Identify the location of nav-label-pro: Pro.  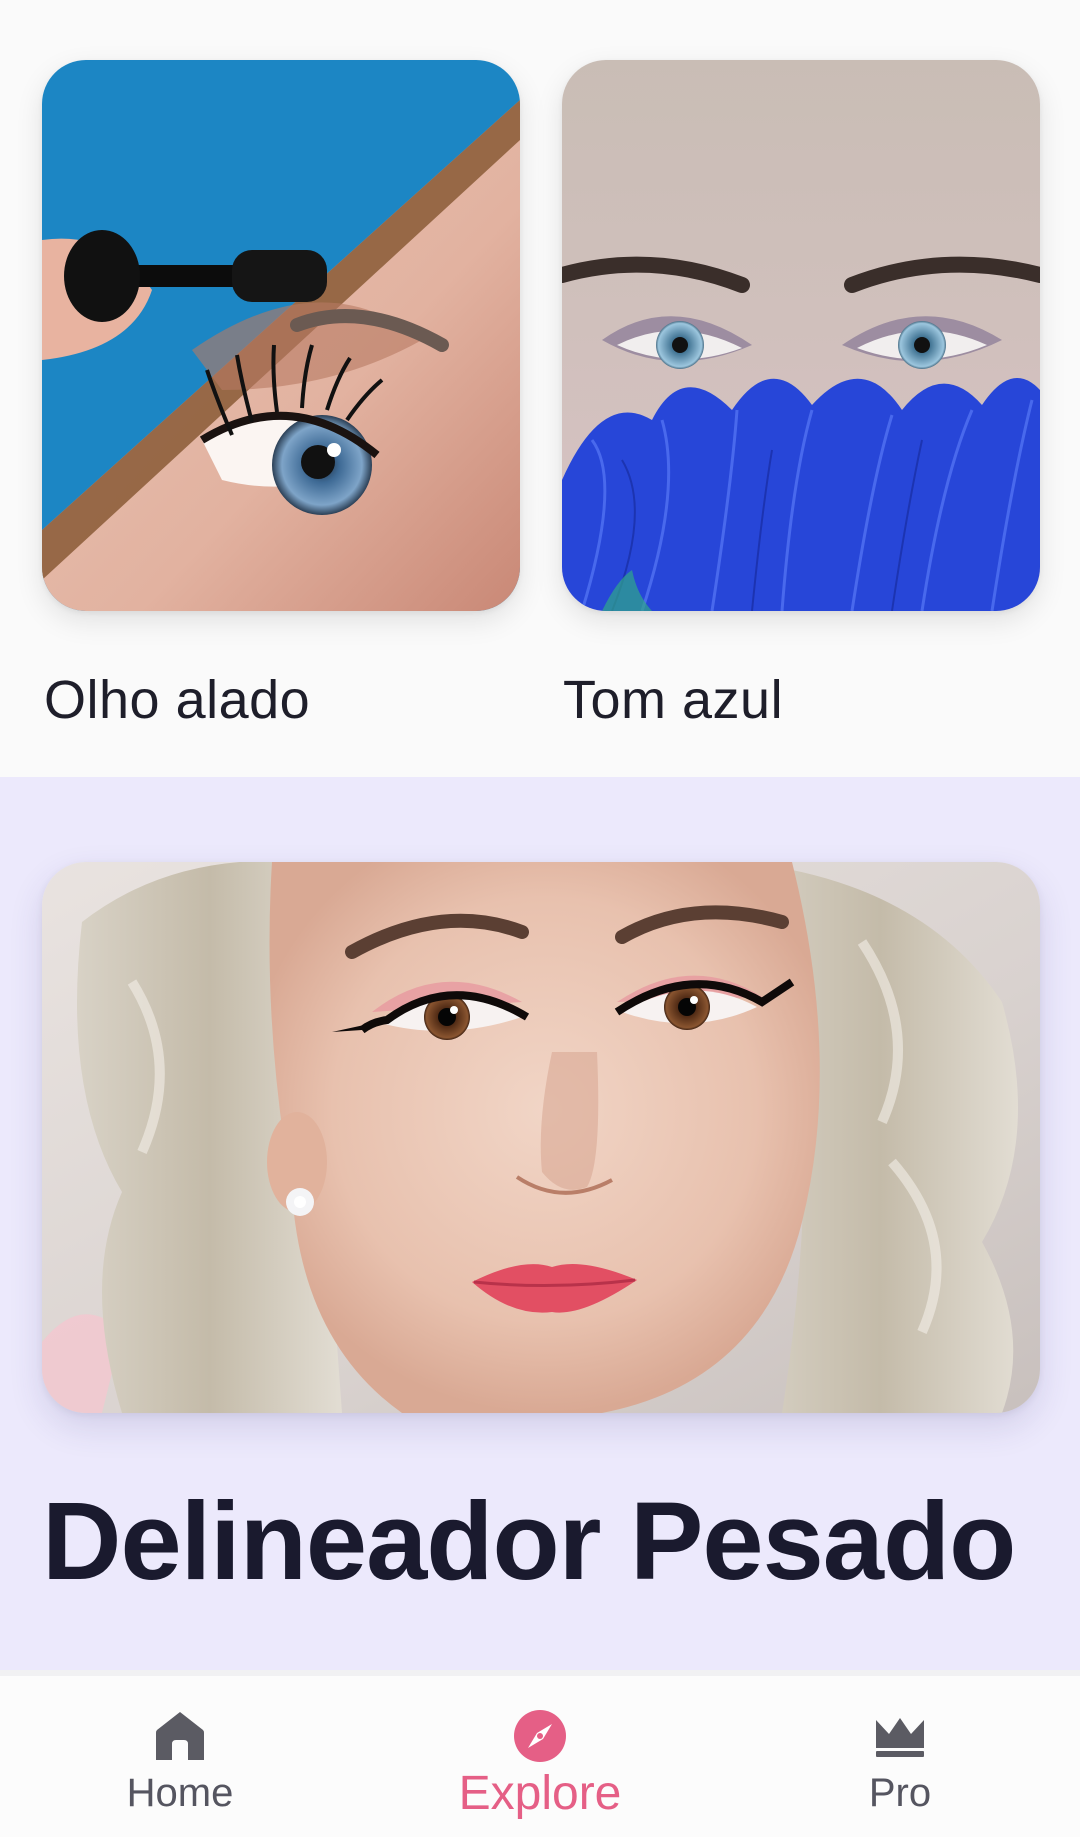
(900, 1793).